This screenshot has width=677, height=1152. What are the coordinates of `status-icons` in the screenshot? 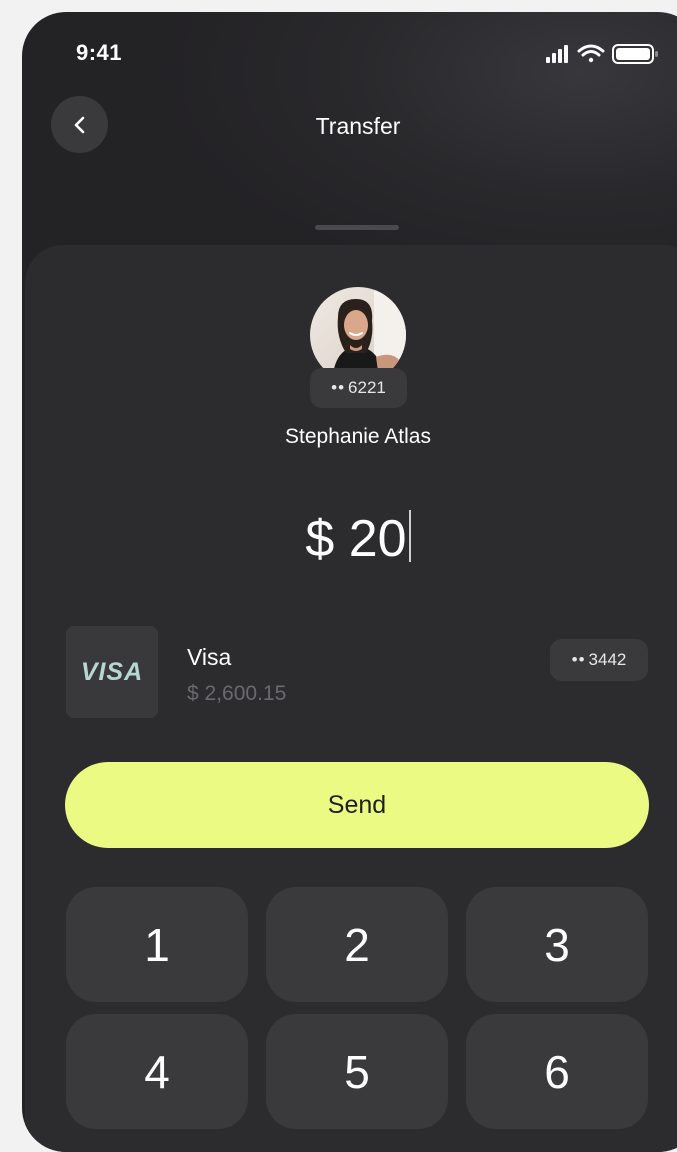 It's located at (602, 54).